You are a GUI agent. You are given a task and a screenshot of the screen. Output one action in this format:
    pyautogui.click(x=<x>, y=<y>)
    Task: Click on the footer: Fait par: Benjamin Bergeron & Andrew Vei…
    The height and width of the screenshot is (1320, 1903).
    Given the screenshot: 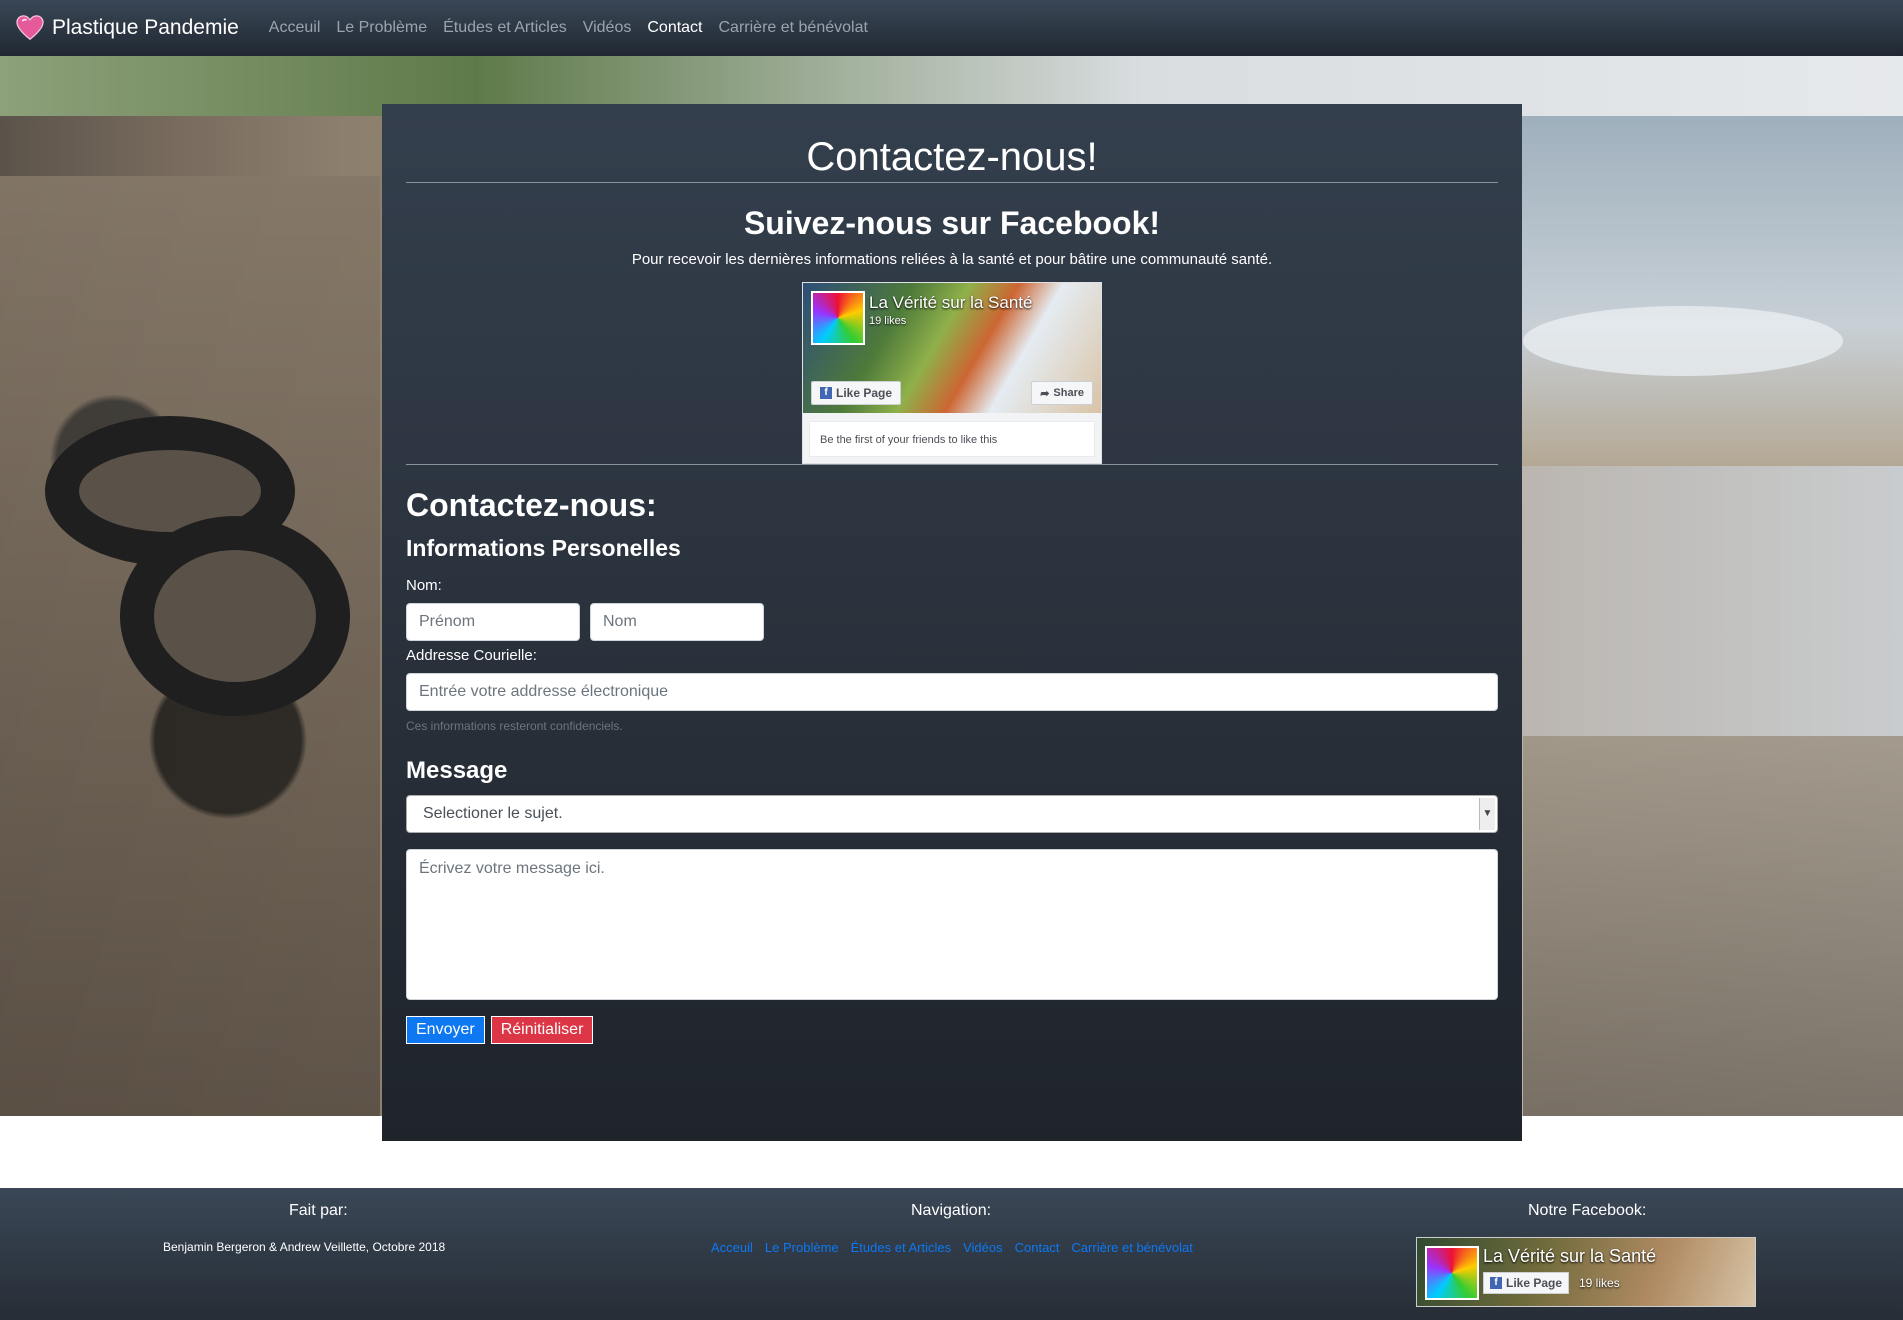 What is the action you would take?
    pyautogui.click(x=951, y=1254)
    